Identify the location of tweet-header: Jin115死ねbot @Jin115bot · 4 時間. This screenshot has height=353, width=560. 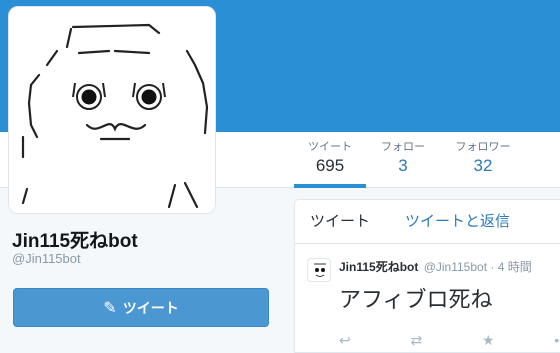
(435, 266).